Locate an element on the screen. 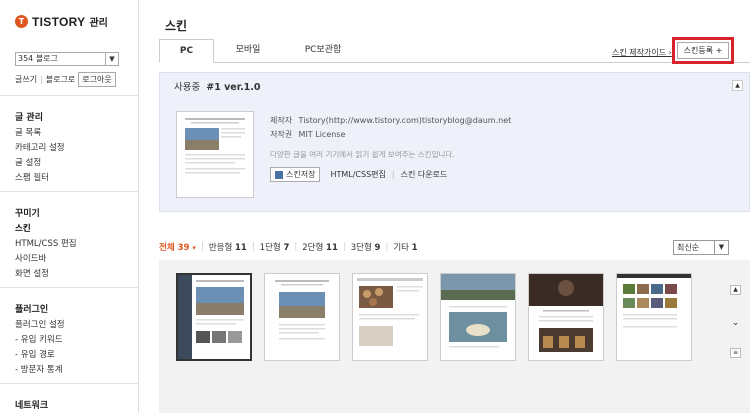 Image resolution: width=750 pixels, height=413 pixels. filter-label: 기타 is located at coordinates (401, 248).